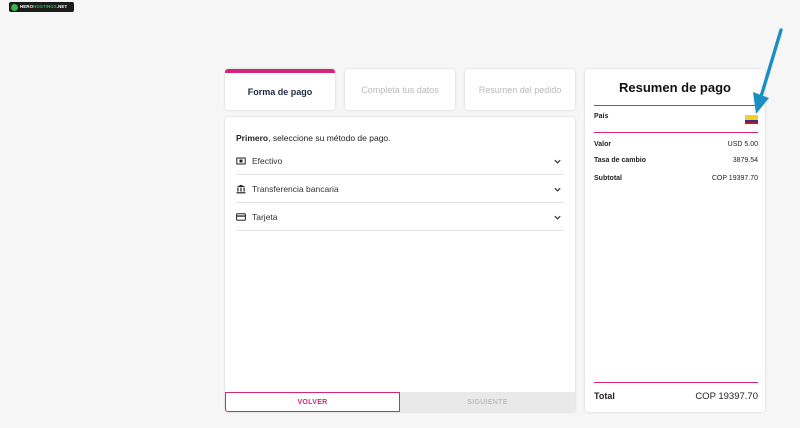 The width and height of the screenshot is (800, 428). What do you see at coordinates (241, 217) in the screenshot?
I see `card-icon` at bounding box center [241, 217].